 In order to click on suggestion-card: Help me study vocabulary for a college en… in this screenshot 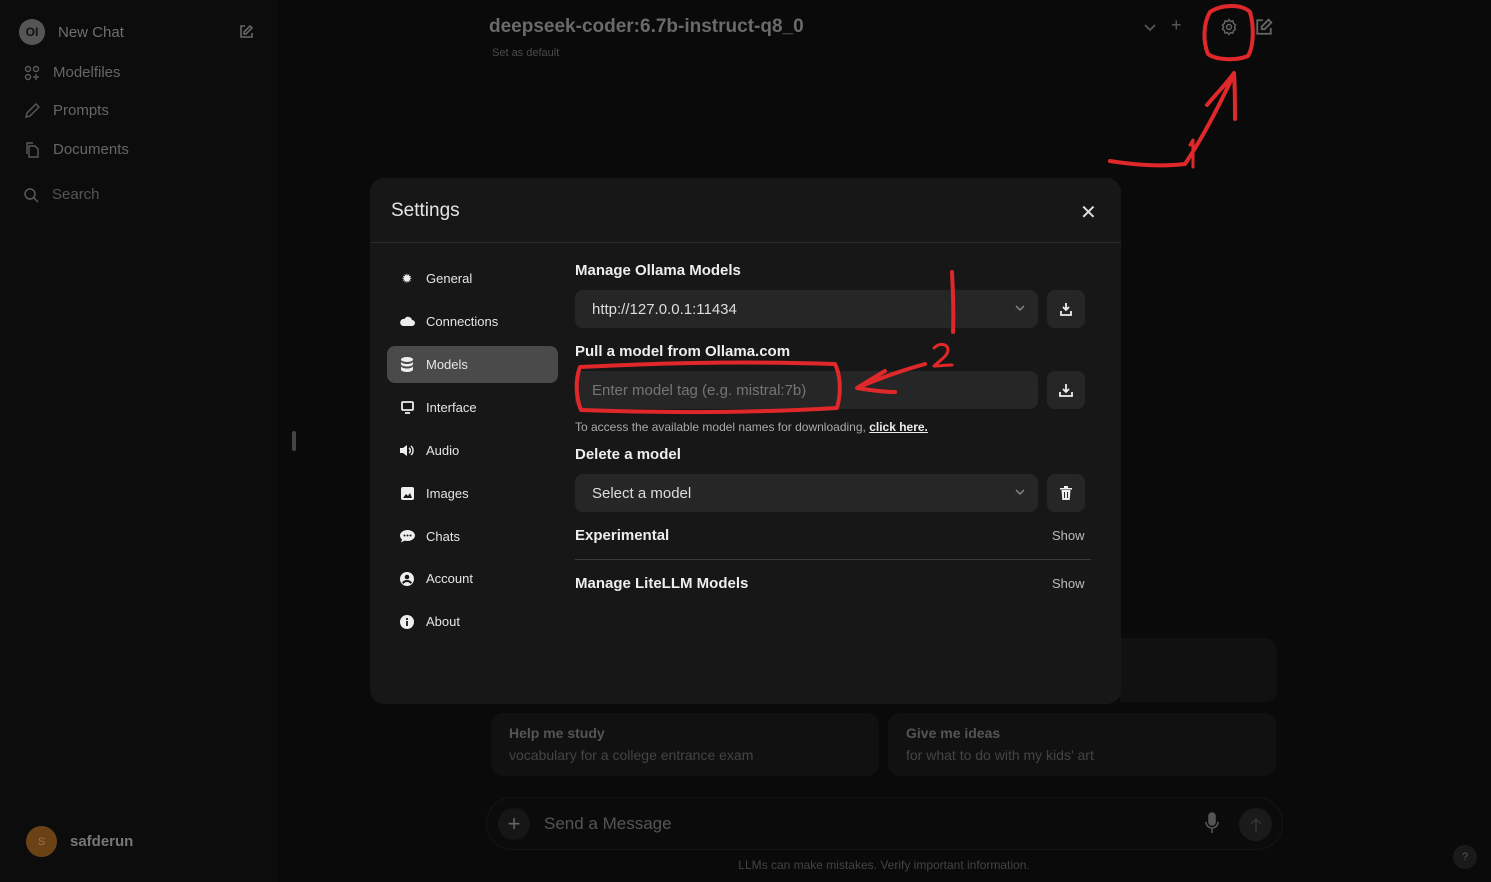, I will do `click(685, 744)`.